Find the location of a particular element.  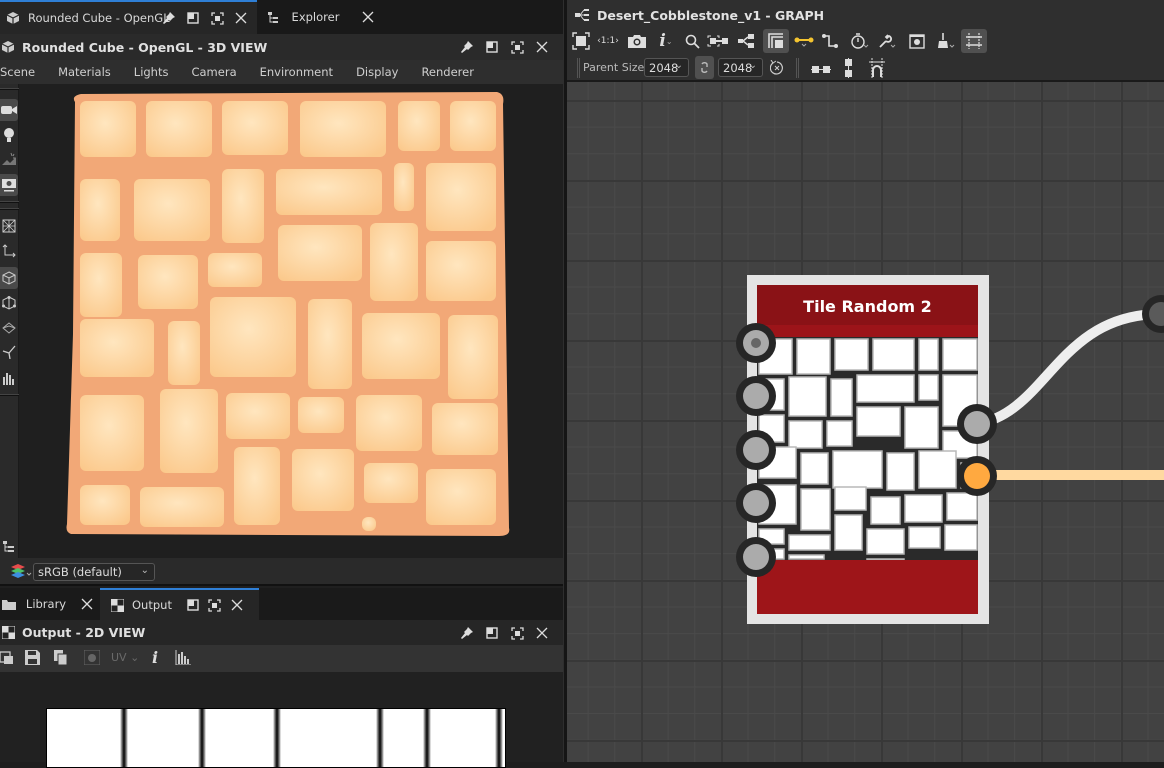

align-vertical-icon is located at coordinates (848, 69).